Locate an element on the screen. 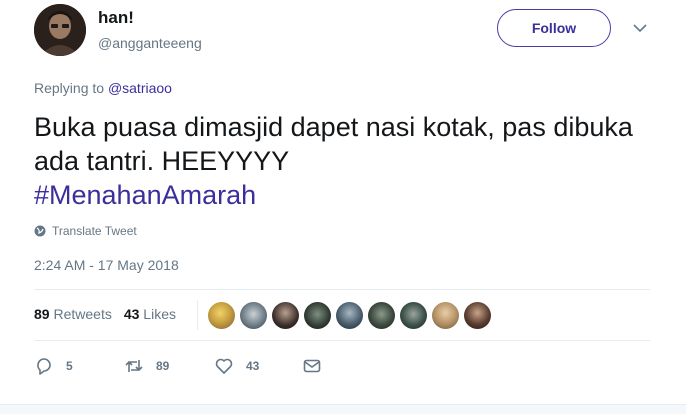 The height and width of the screenshot is (414, 686). translate-tweet-button: Translate Tweet is located at coordinates (85, 231).